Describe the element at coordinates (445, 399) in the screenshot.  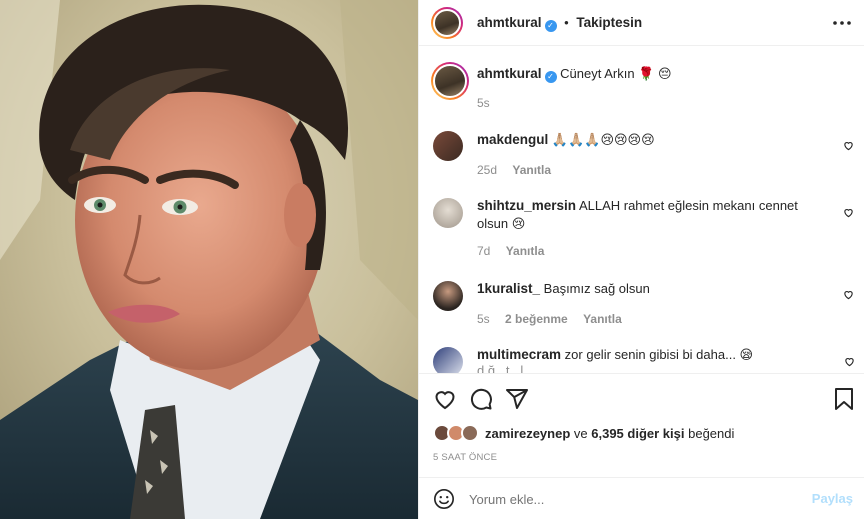
I see `heart-icon` at that location.